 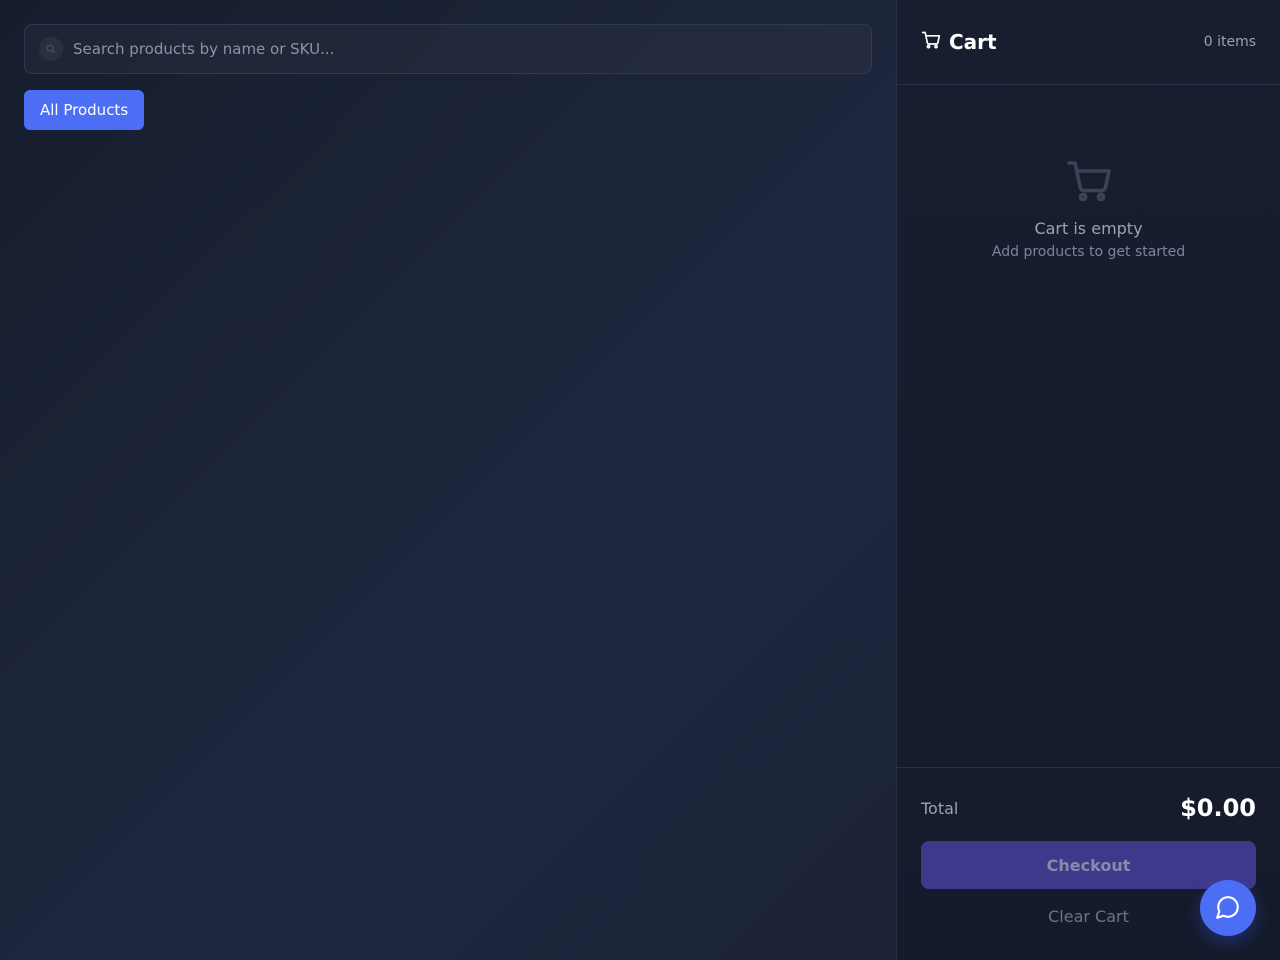 I want to click on chat-bubble-icon, so click(x=1228, y=908).